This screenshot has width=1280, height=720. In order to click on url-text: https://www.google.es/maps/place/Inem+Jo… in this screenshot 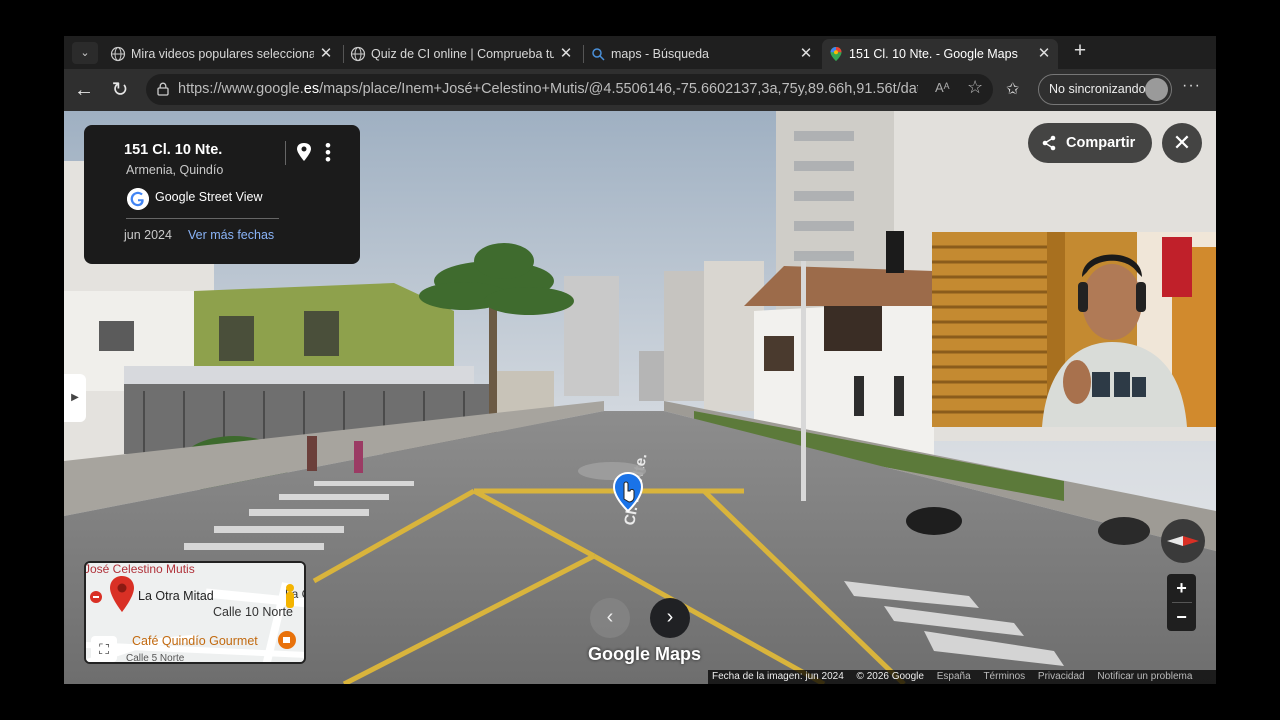, I will do `click(548, 89)`.